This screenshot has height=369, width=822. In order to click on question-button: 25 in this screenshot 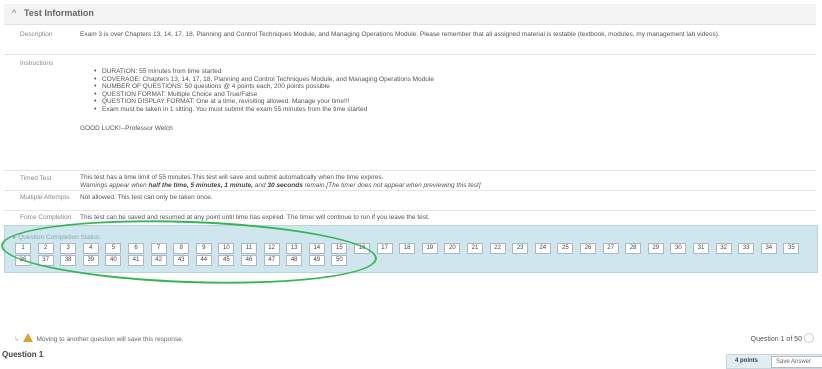, I will do `click(565, 248)`.